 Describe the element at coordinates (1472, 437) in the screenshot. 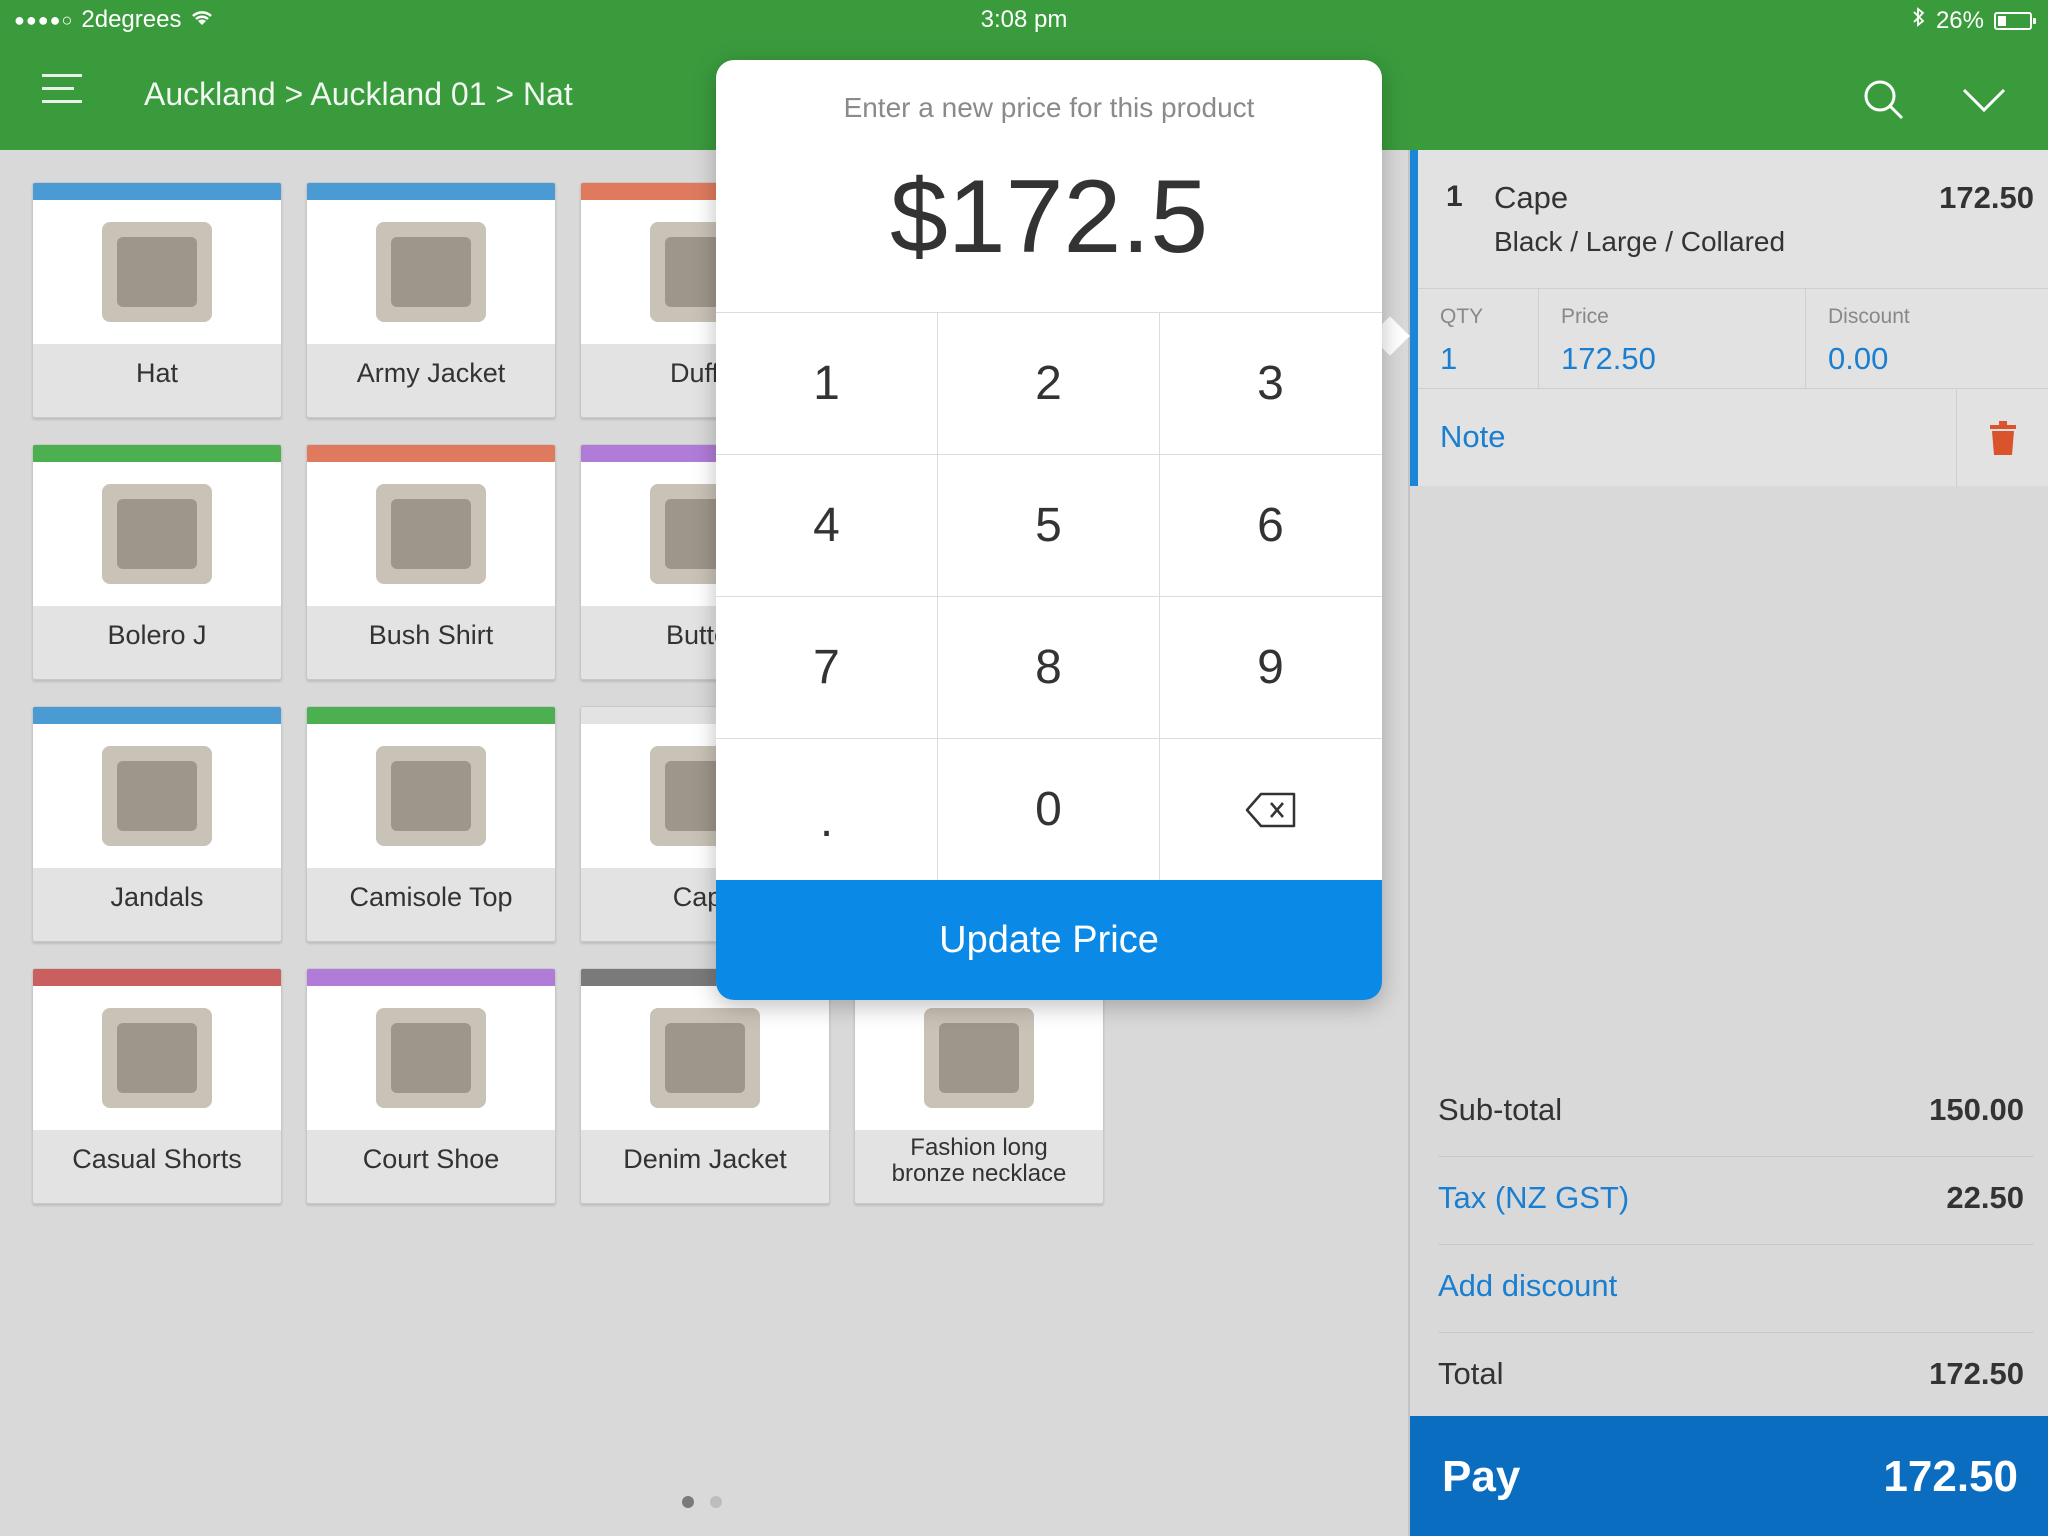

I see `note-link: Note` at that location.